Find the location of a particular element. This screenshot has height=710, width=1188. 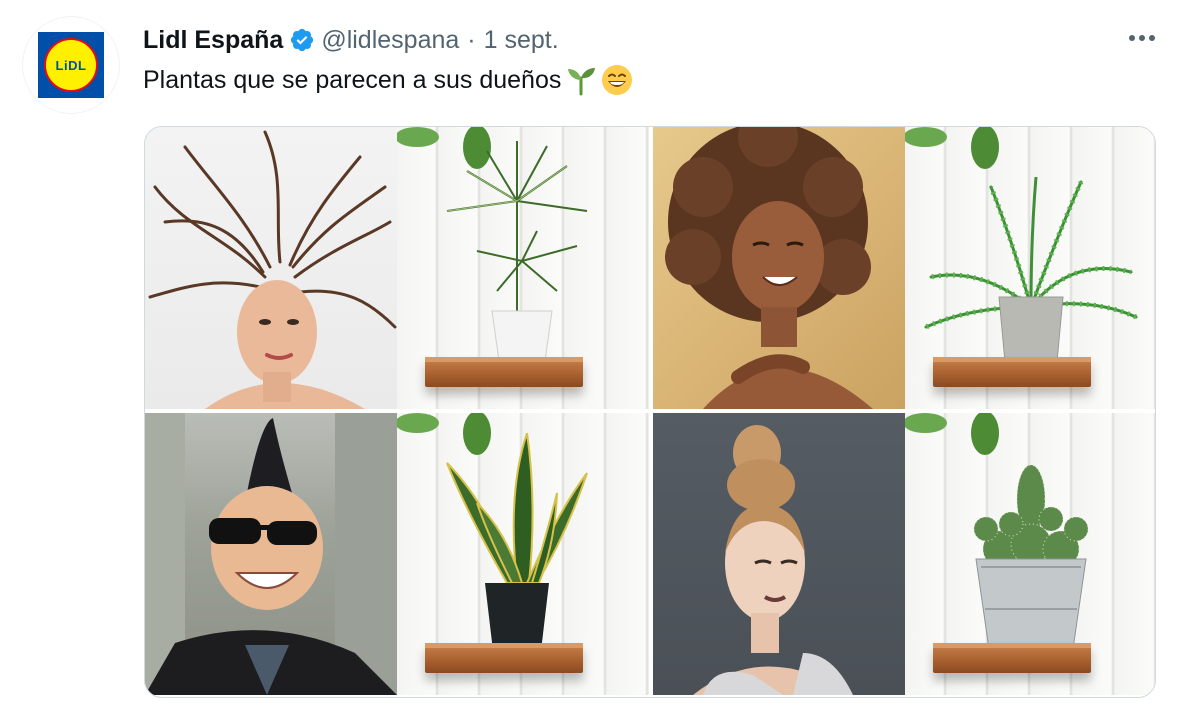

plant-panel-dracaena is located at coordinates (523, 268).